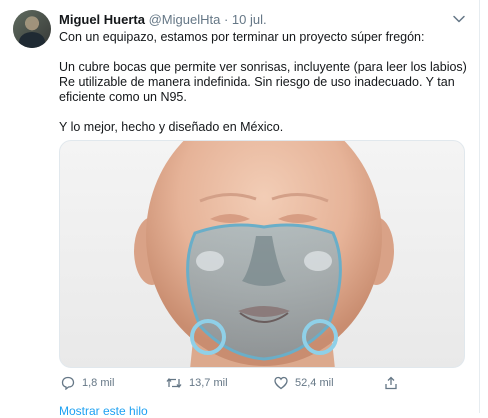 The width and height of the screenshot is (488, 418). I want to click on avatar, so click(32, 29).